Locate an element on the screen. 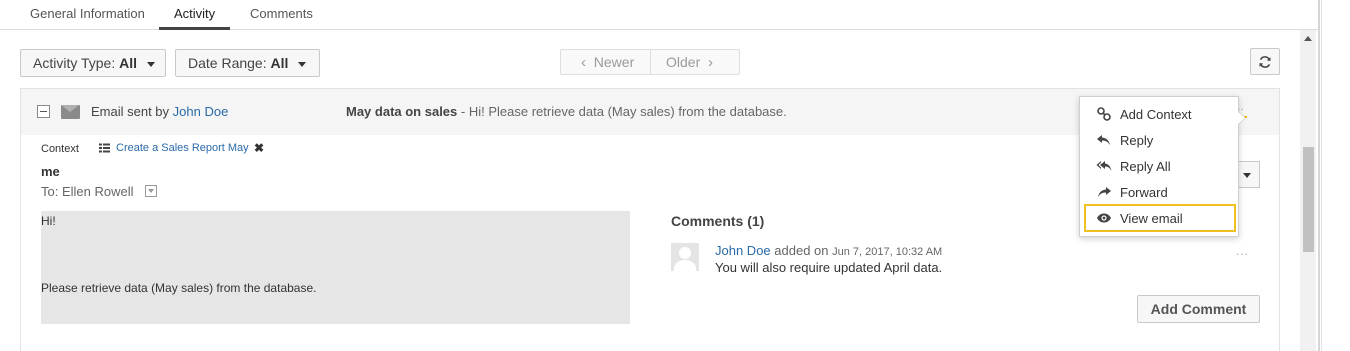  collapse-icon is located at coordinates (43, 111).